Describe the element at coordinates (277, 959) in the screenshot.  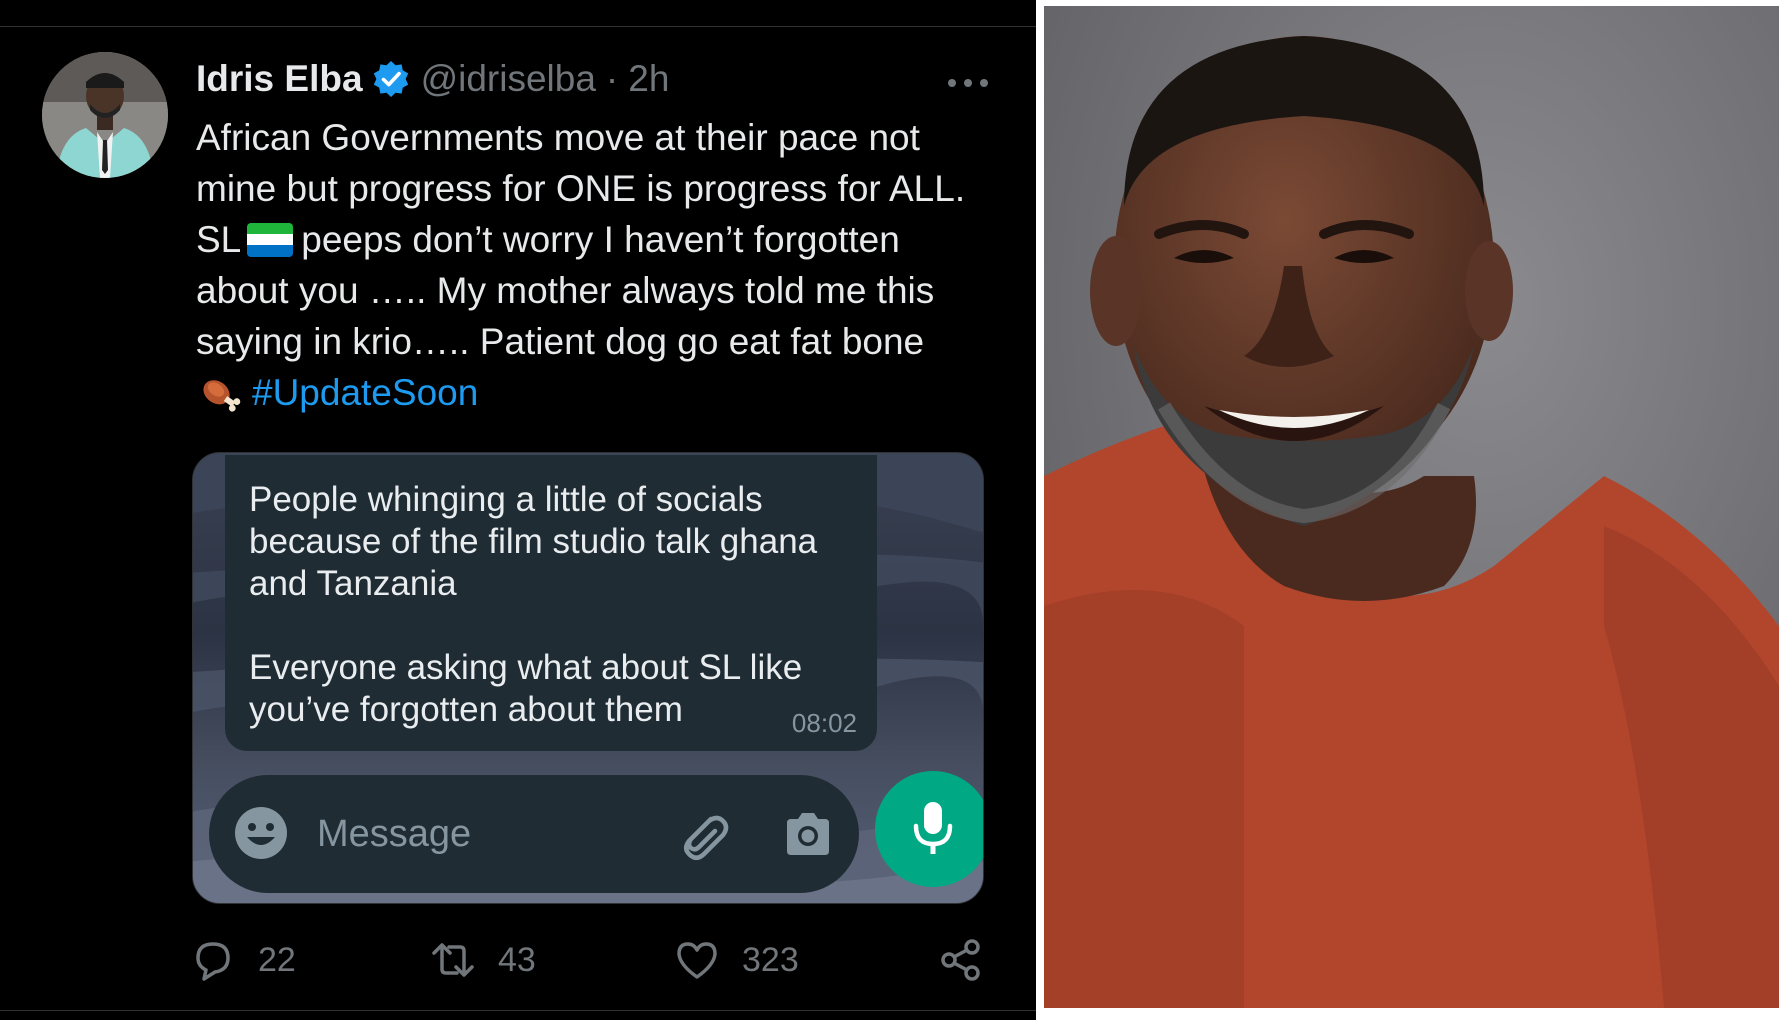
I see `reply-count: 22` at that location.